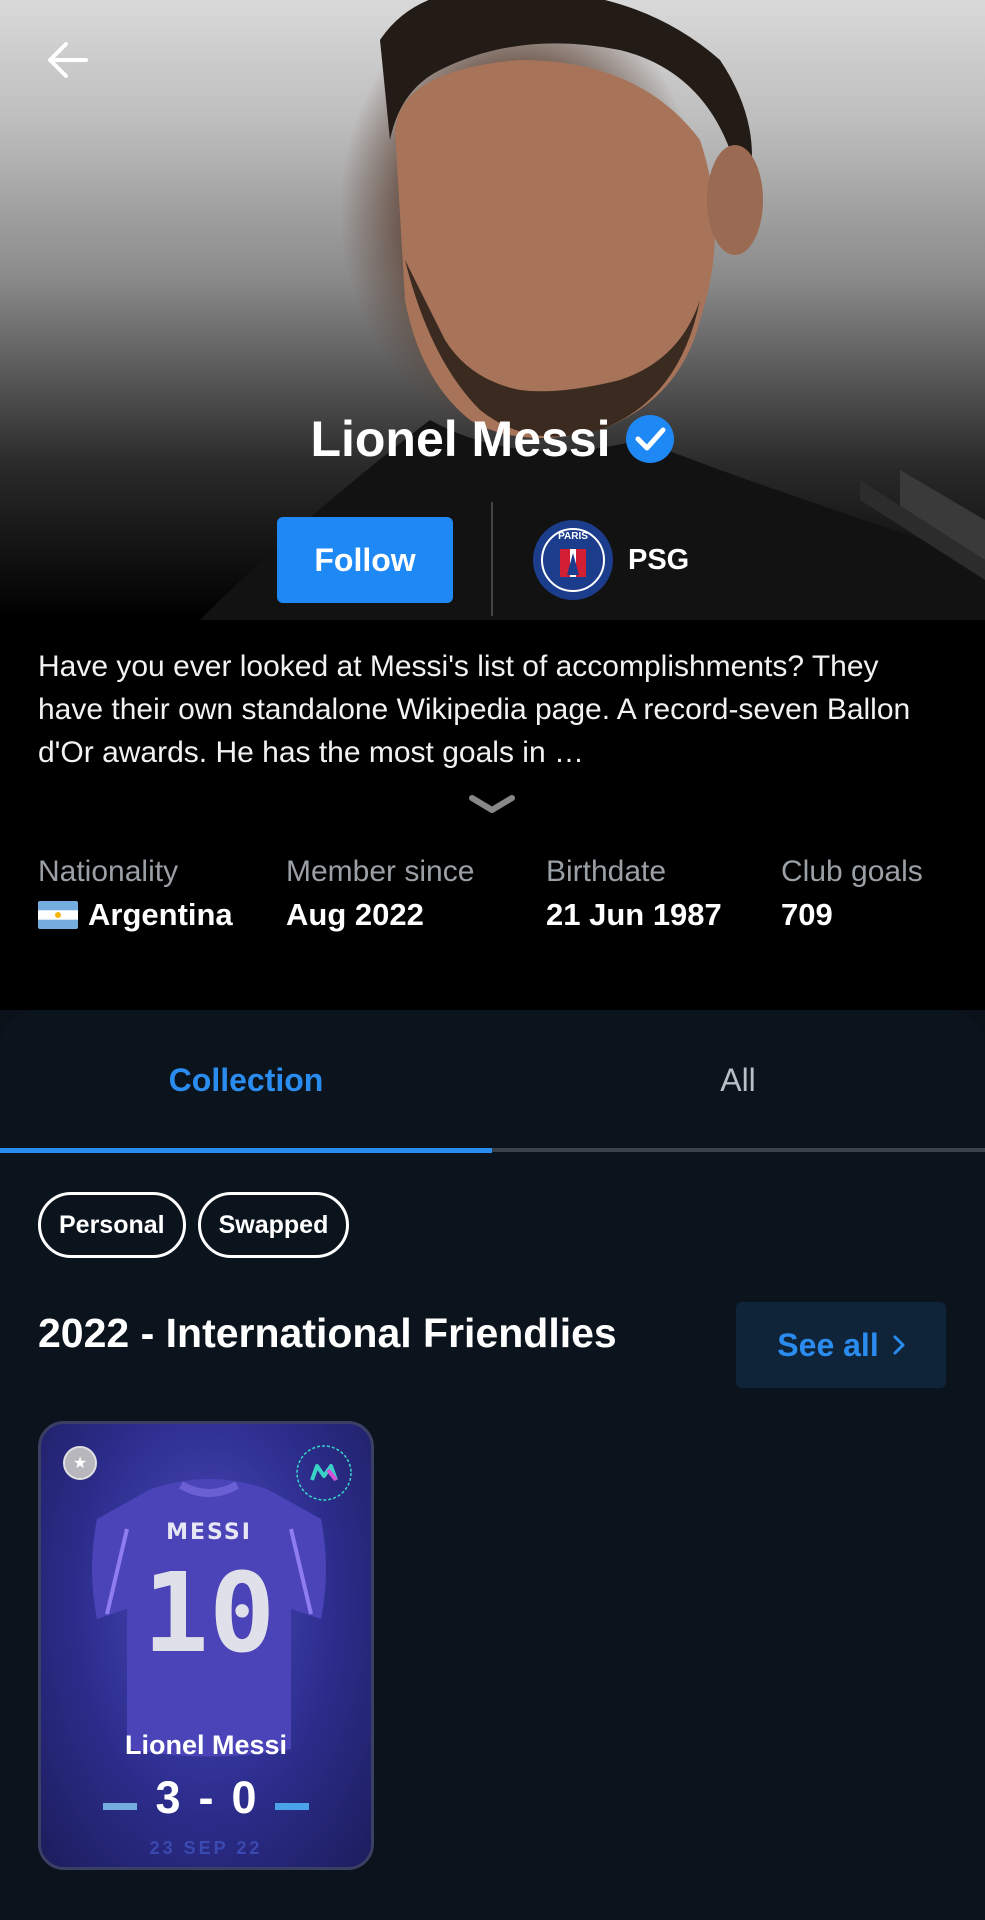  Describe the element at coordinates (291, 1798) in the screenshot. I see `honduras-flag-icon` at that location.